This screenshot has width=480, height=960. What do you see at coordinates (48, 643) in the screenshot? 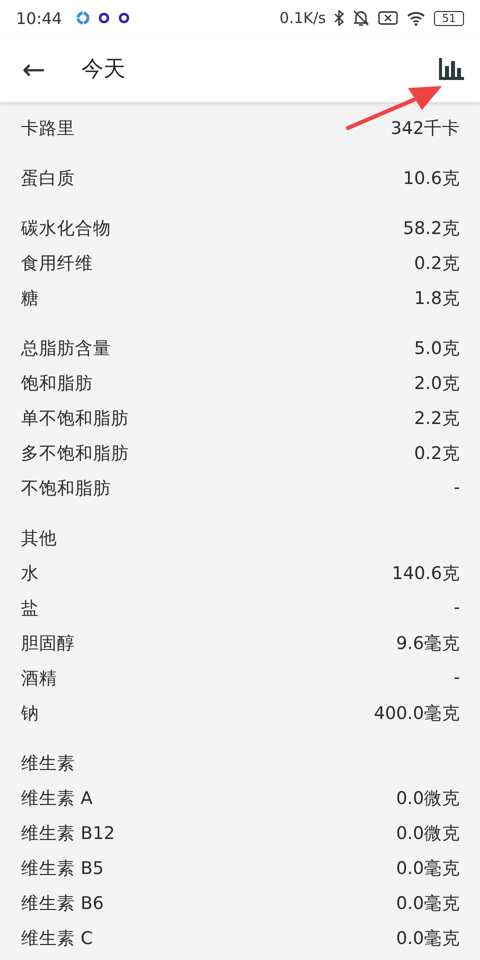
I see `nutrient-name: 胆固醇` at bounding box center [48, 643].